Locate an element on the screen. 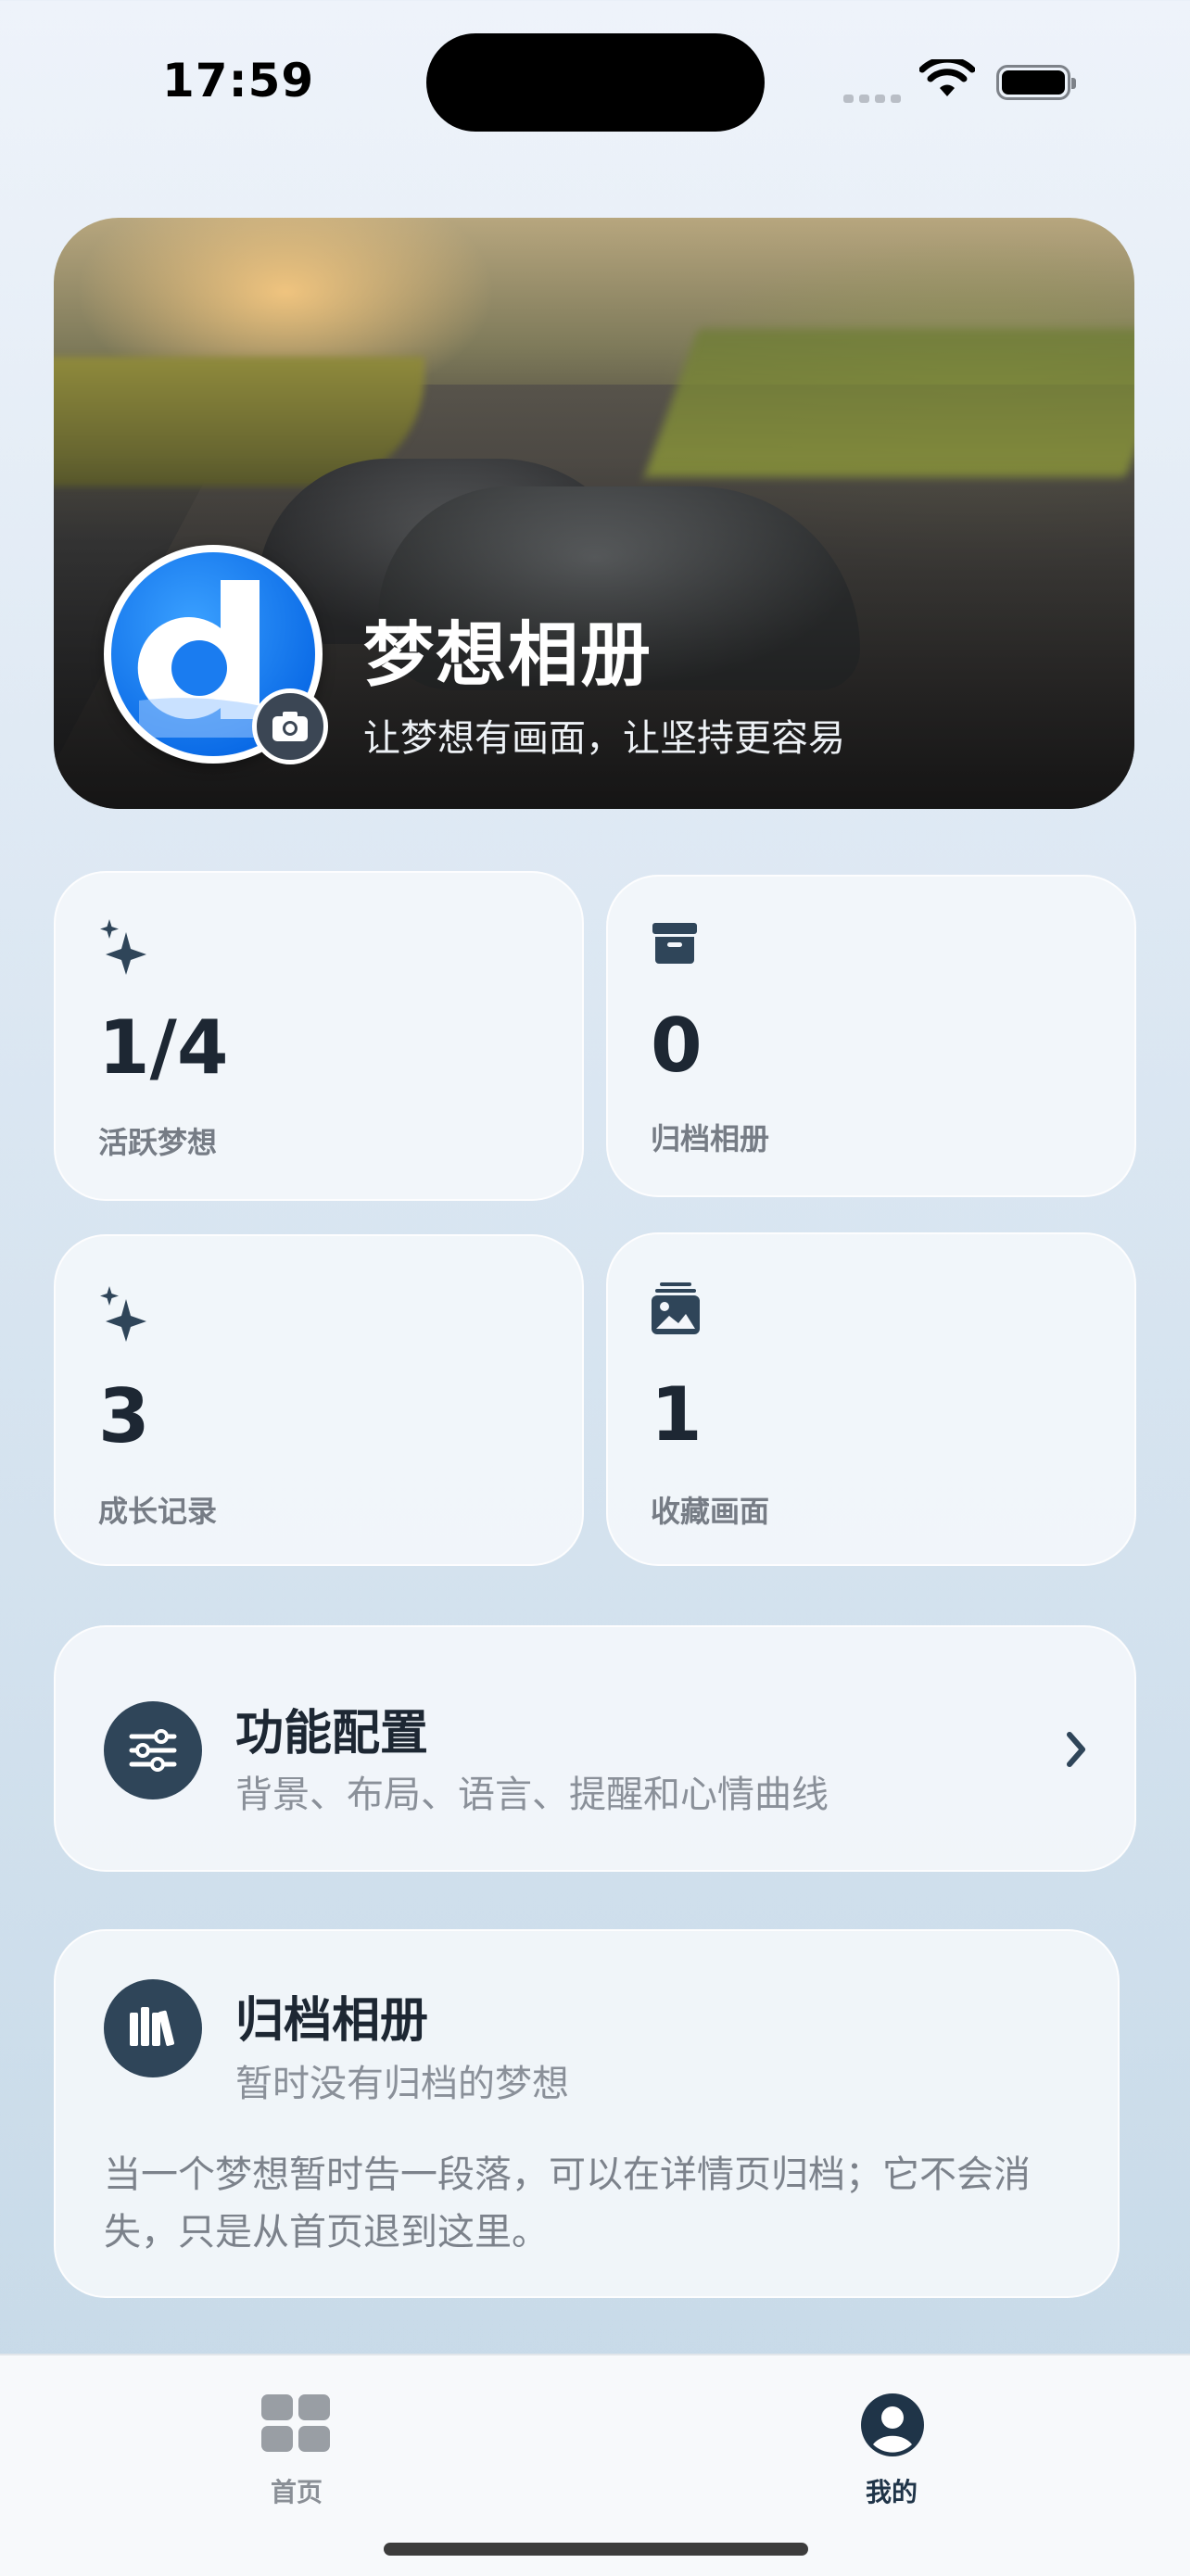 The height and width of the screenshot is (2576, 1190). hero-subtitle: 让梦想有画面，让坚持更容易 is located at coordinates (604, 739).